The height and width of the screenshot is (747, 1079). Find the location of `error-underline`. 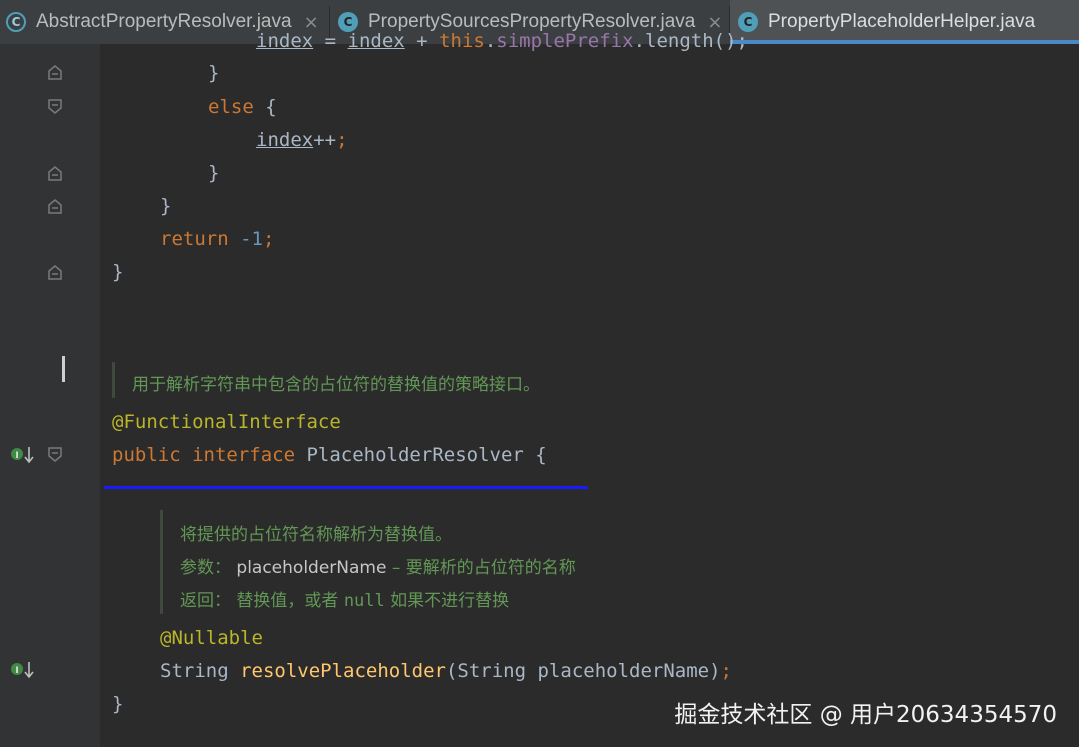

error-underline is located at coordinates (346, 487).